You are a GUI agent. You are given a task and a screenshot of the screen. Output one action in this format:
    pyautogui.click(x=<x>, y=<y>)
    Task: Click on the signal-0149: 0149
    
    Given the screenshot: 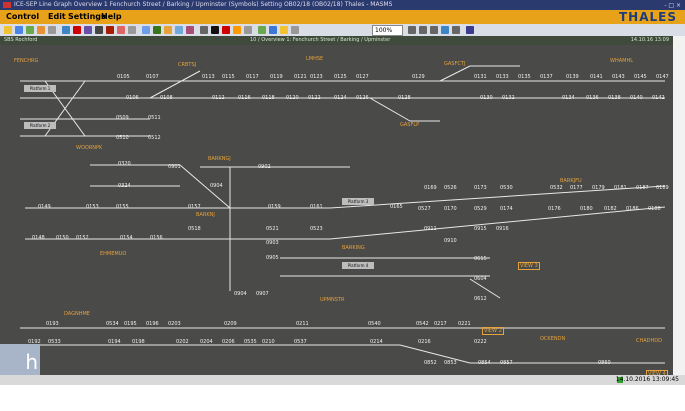 What is the action you would take?
    pyautogui.click(x=44, y=207)
    